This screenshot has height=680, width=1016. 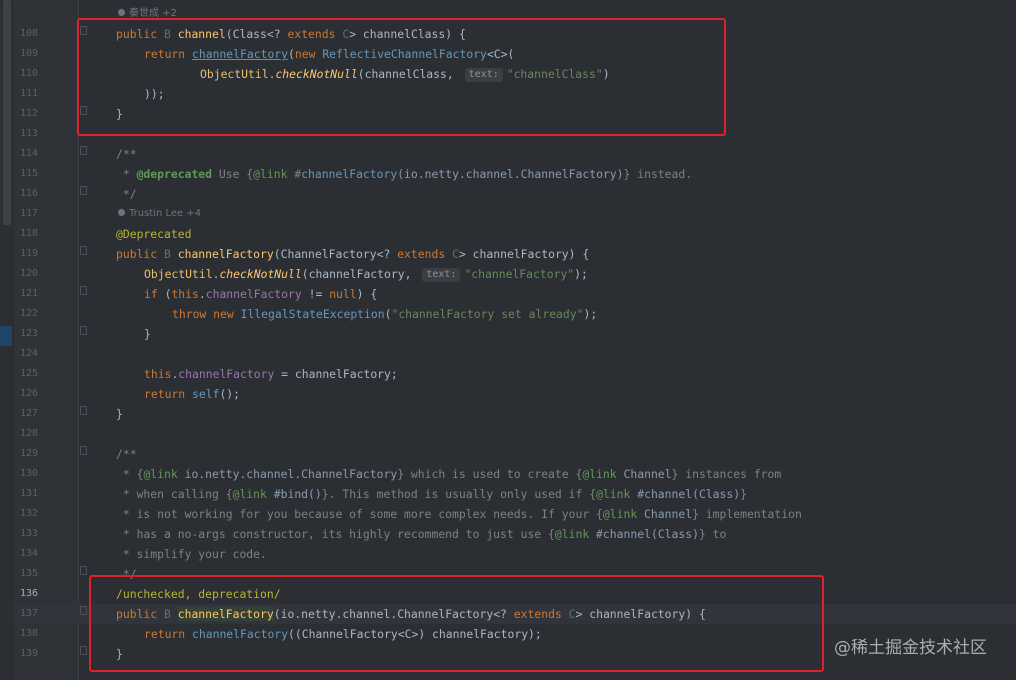 What do you see at coordinates (26, 634) in the screenshot?
I see `line-number: 138` at bounding box center [26, 634].